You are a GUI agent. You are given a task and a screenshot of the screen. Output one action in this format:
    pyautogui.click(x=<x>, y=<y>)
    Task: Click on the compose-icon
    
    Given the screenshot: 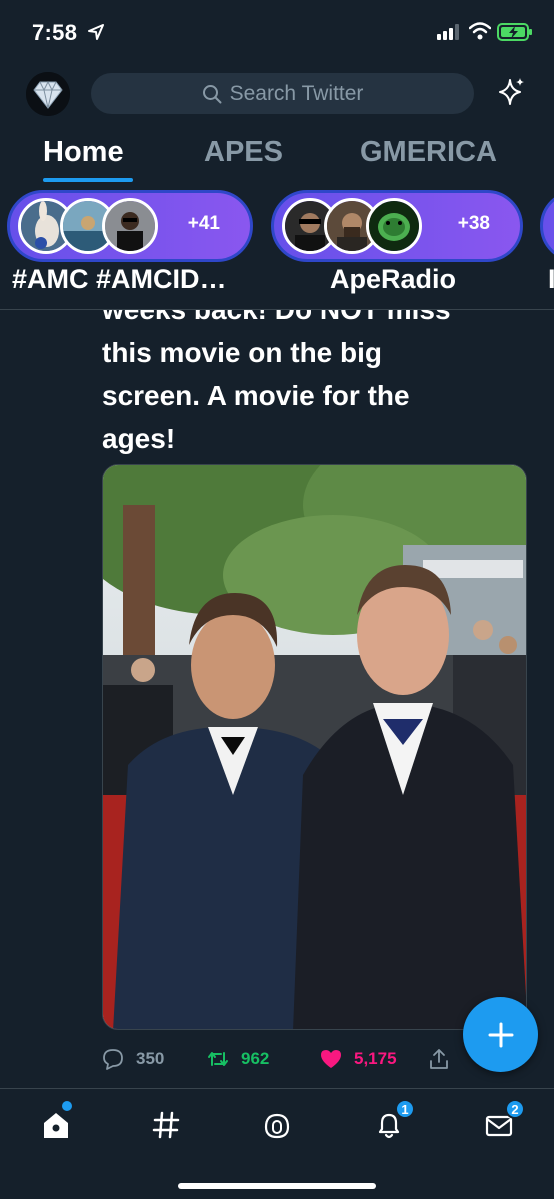 What is the action you would take?
    pyautogui.click(x=500, y=1034)
    